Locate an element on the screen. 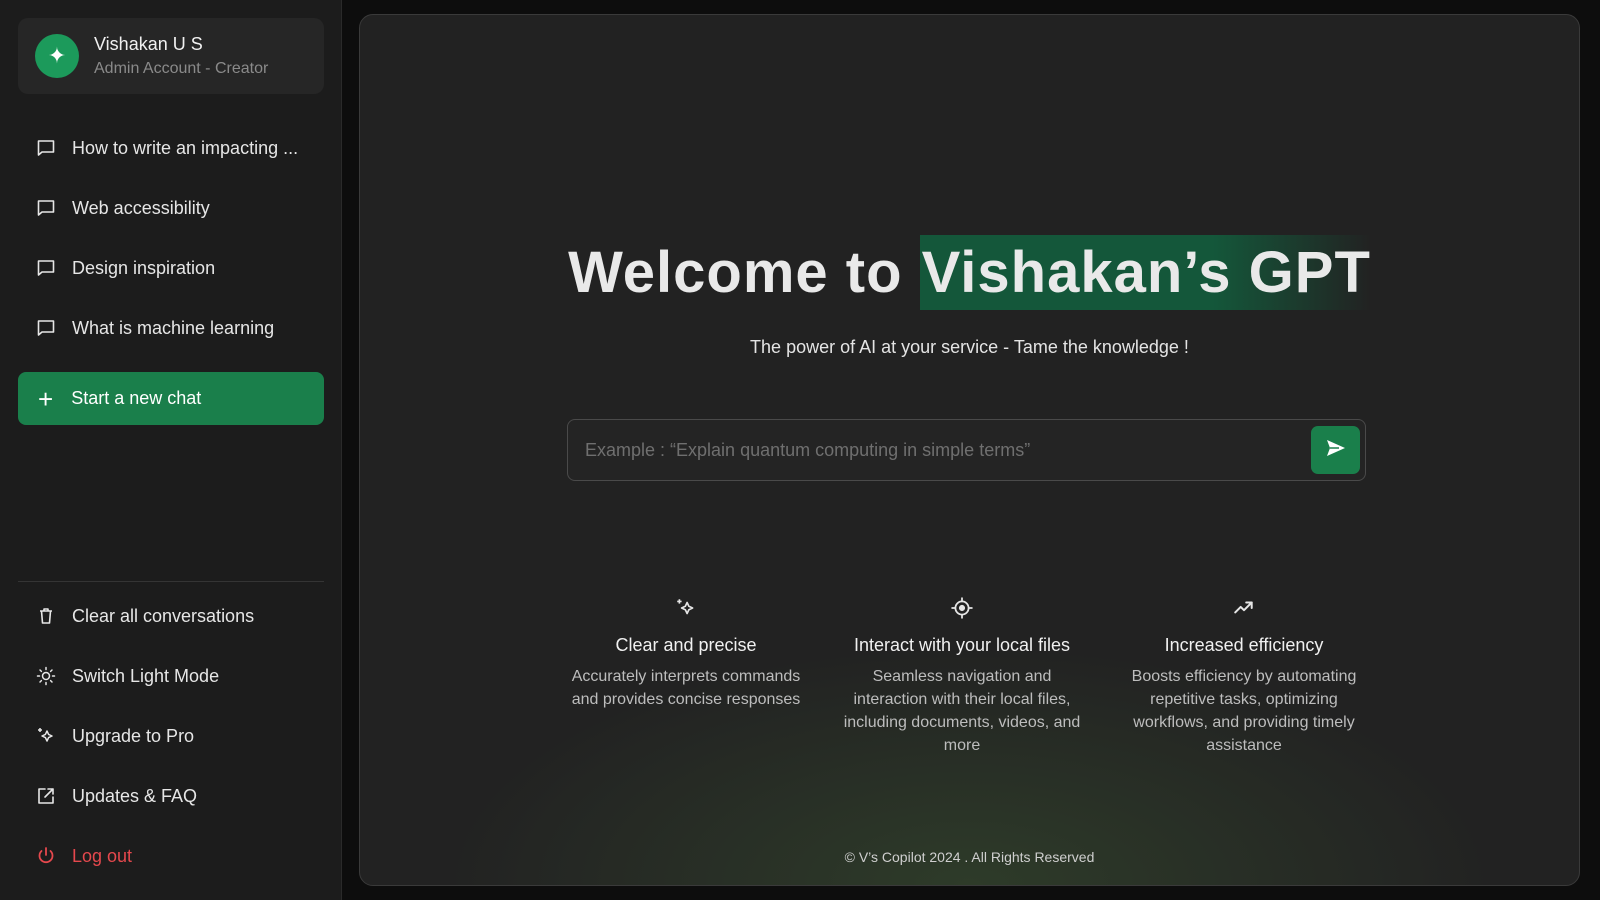 The height and width of the screenshot is (900, 1600). avatar: ✦ is located at coordinates (57, 56).